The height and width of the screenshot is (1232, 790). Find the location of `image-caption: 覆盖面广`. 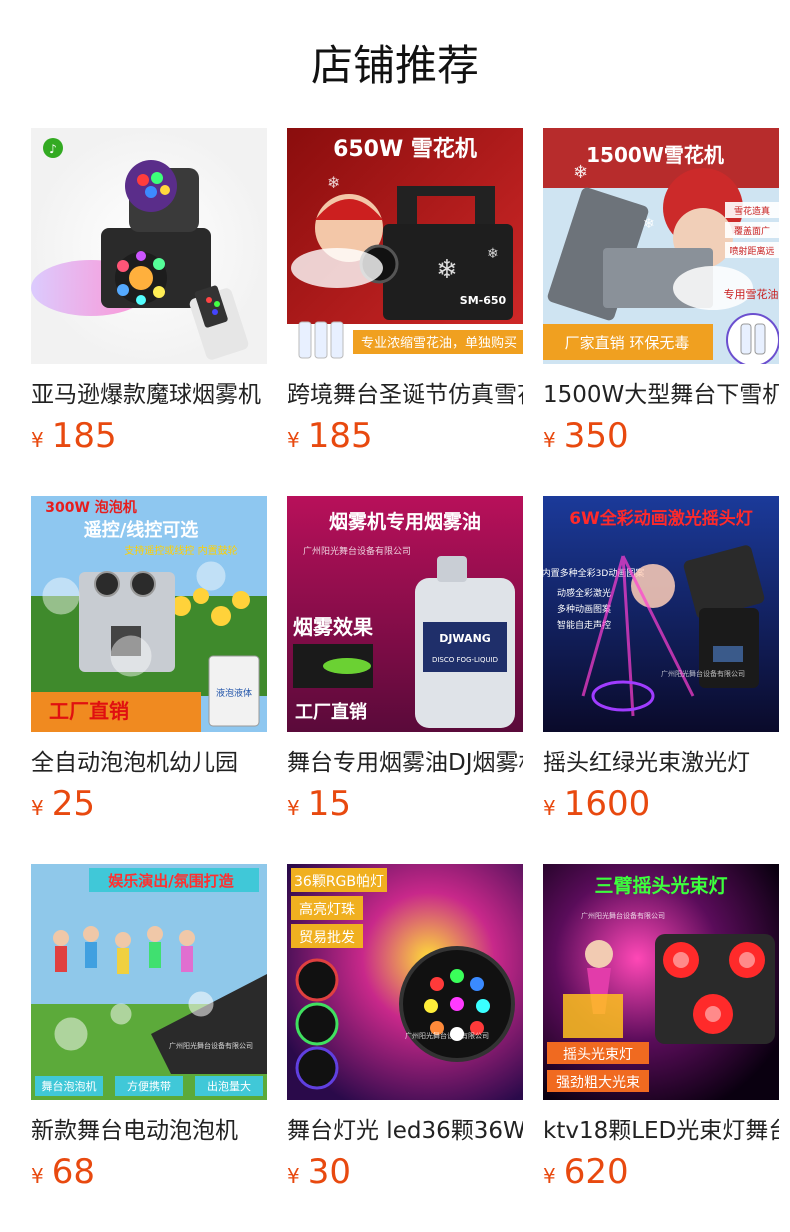

image-caption: 覆盖面广 is located at coordinates (752, 231).